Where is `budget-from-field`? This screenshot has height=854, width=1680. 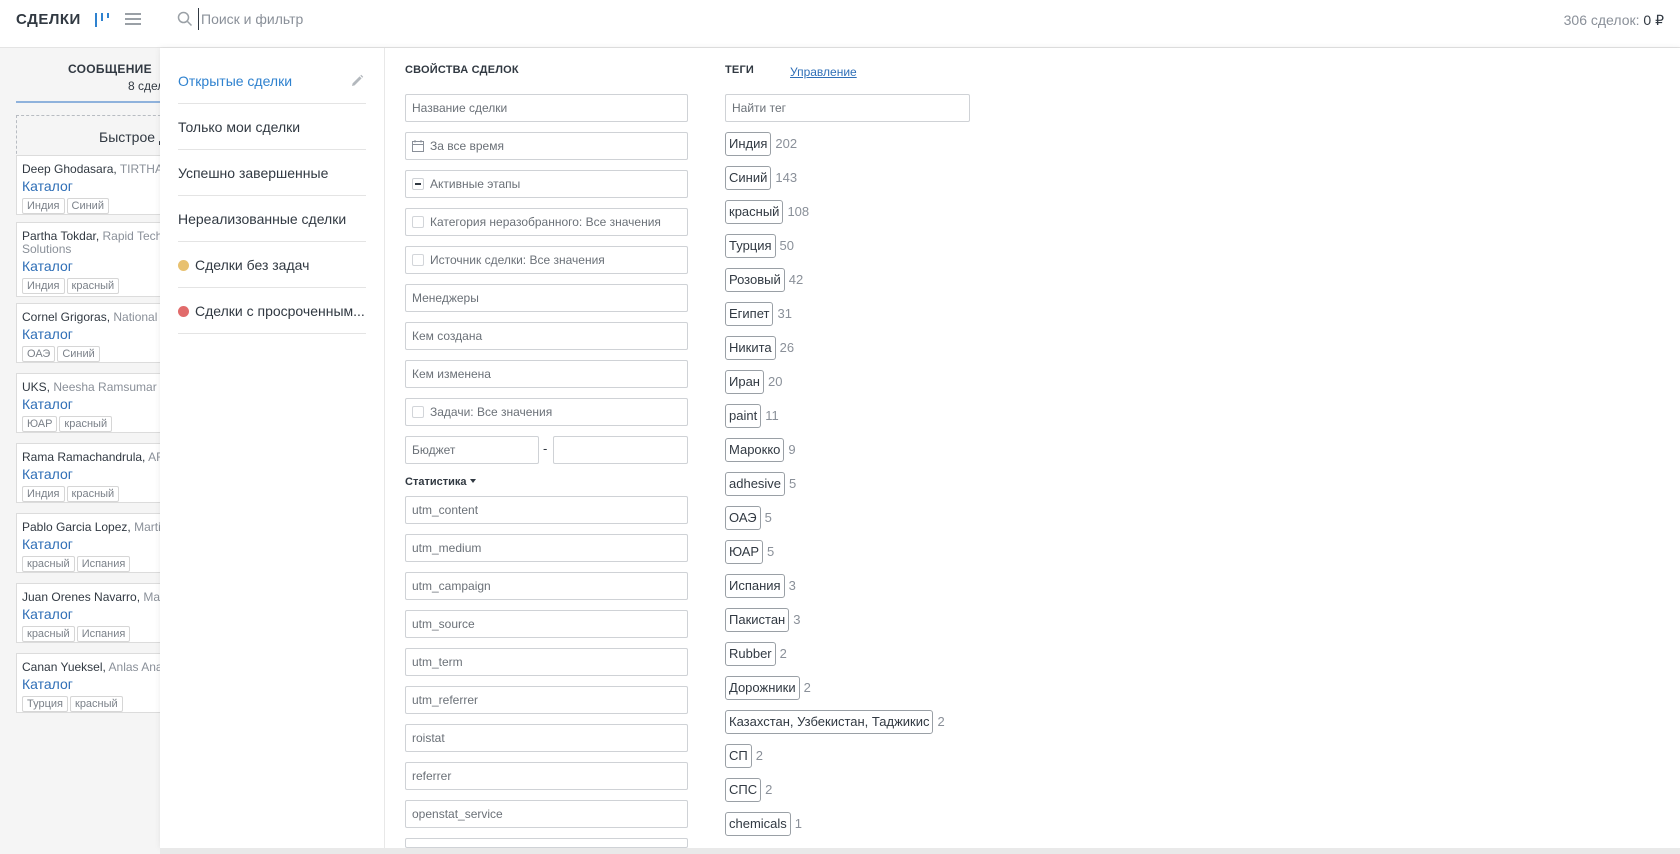 budget-from-field is located at coordinates (472, 450).